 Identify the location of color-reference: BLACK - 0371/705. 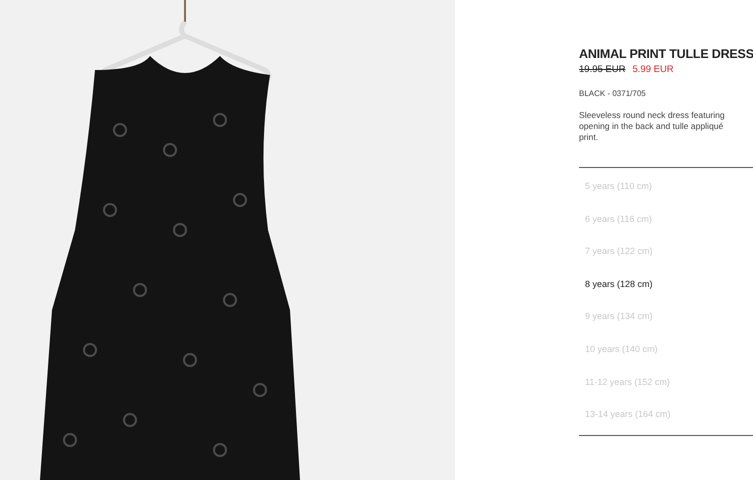
(613, 93).